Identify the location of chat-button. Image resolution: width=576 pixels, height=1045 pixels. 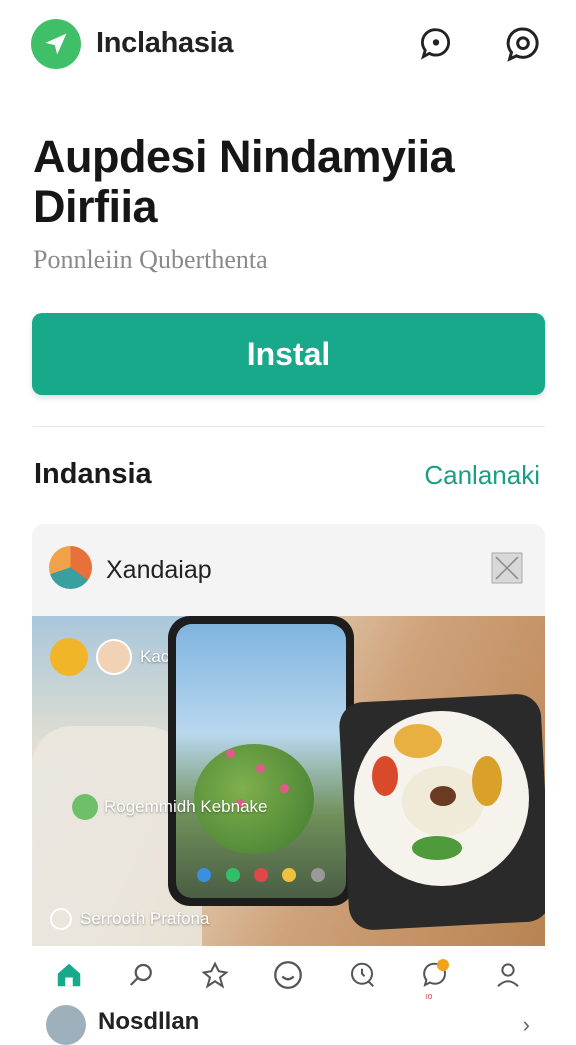
(436, 44).